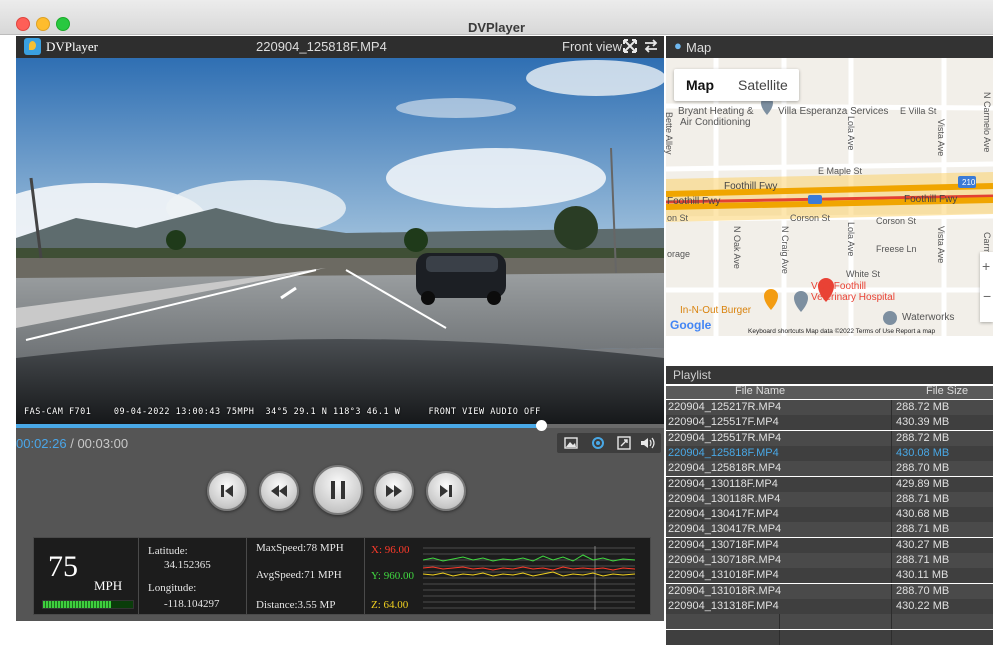 This screenshot has height=645, width=993. I want to click on gsensor-graph, so click(529, 578).